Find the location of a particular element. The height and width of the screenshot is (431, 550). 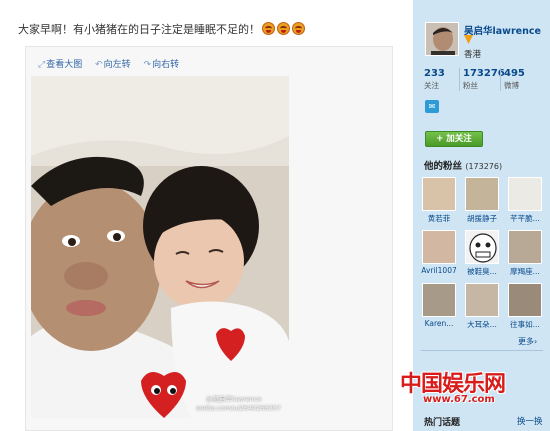

zoom-icon: ⤢ is located at coordinates (42, 65).